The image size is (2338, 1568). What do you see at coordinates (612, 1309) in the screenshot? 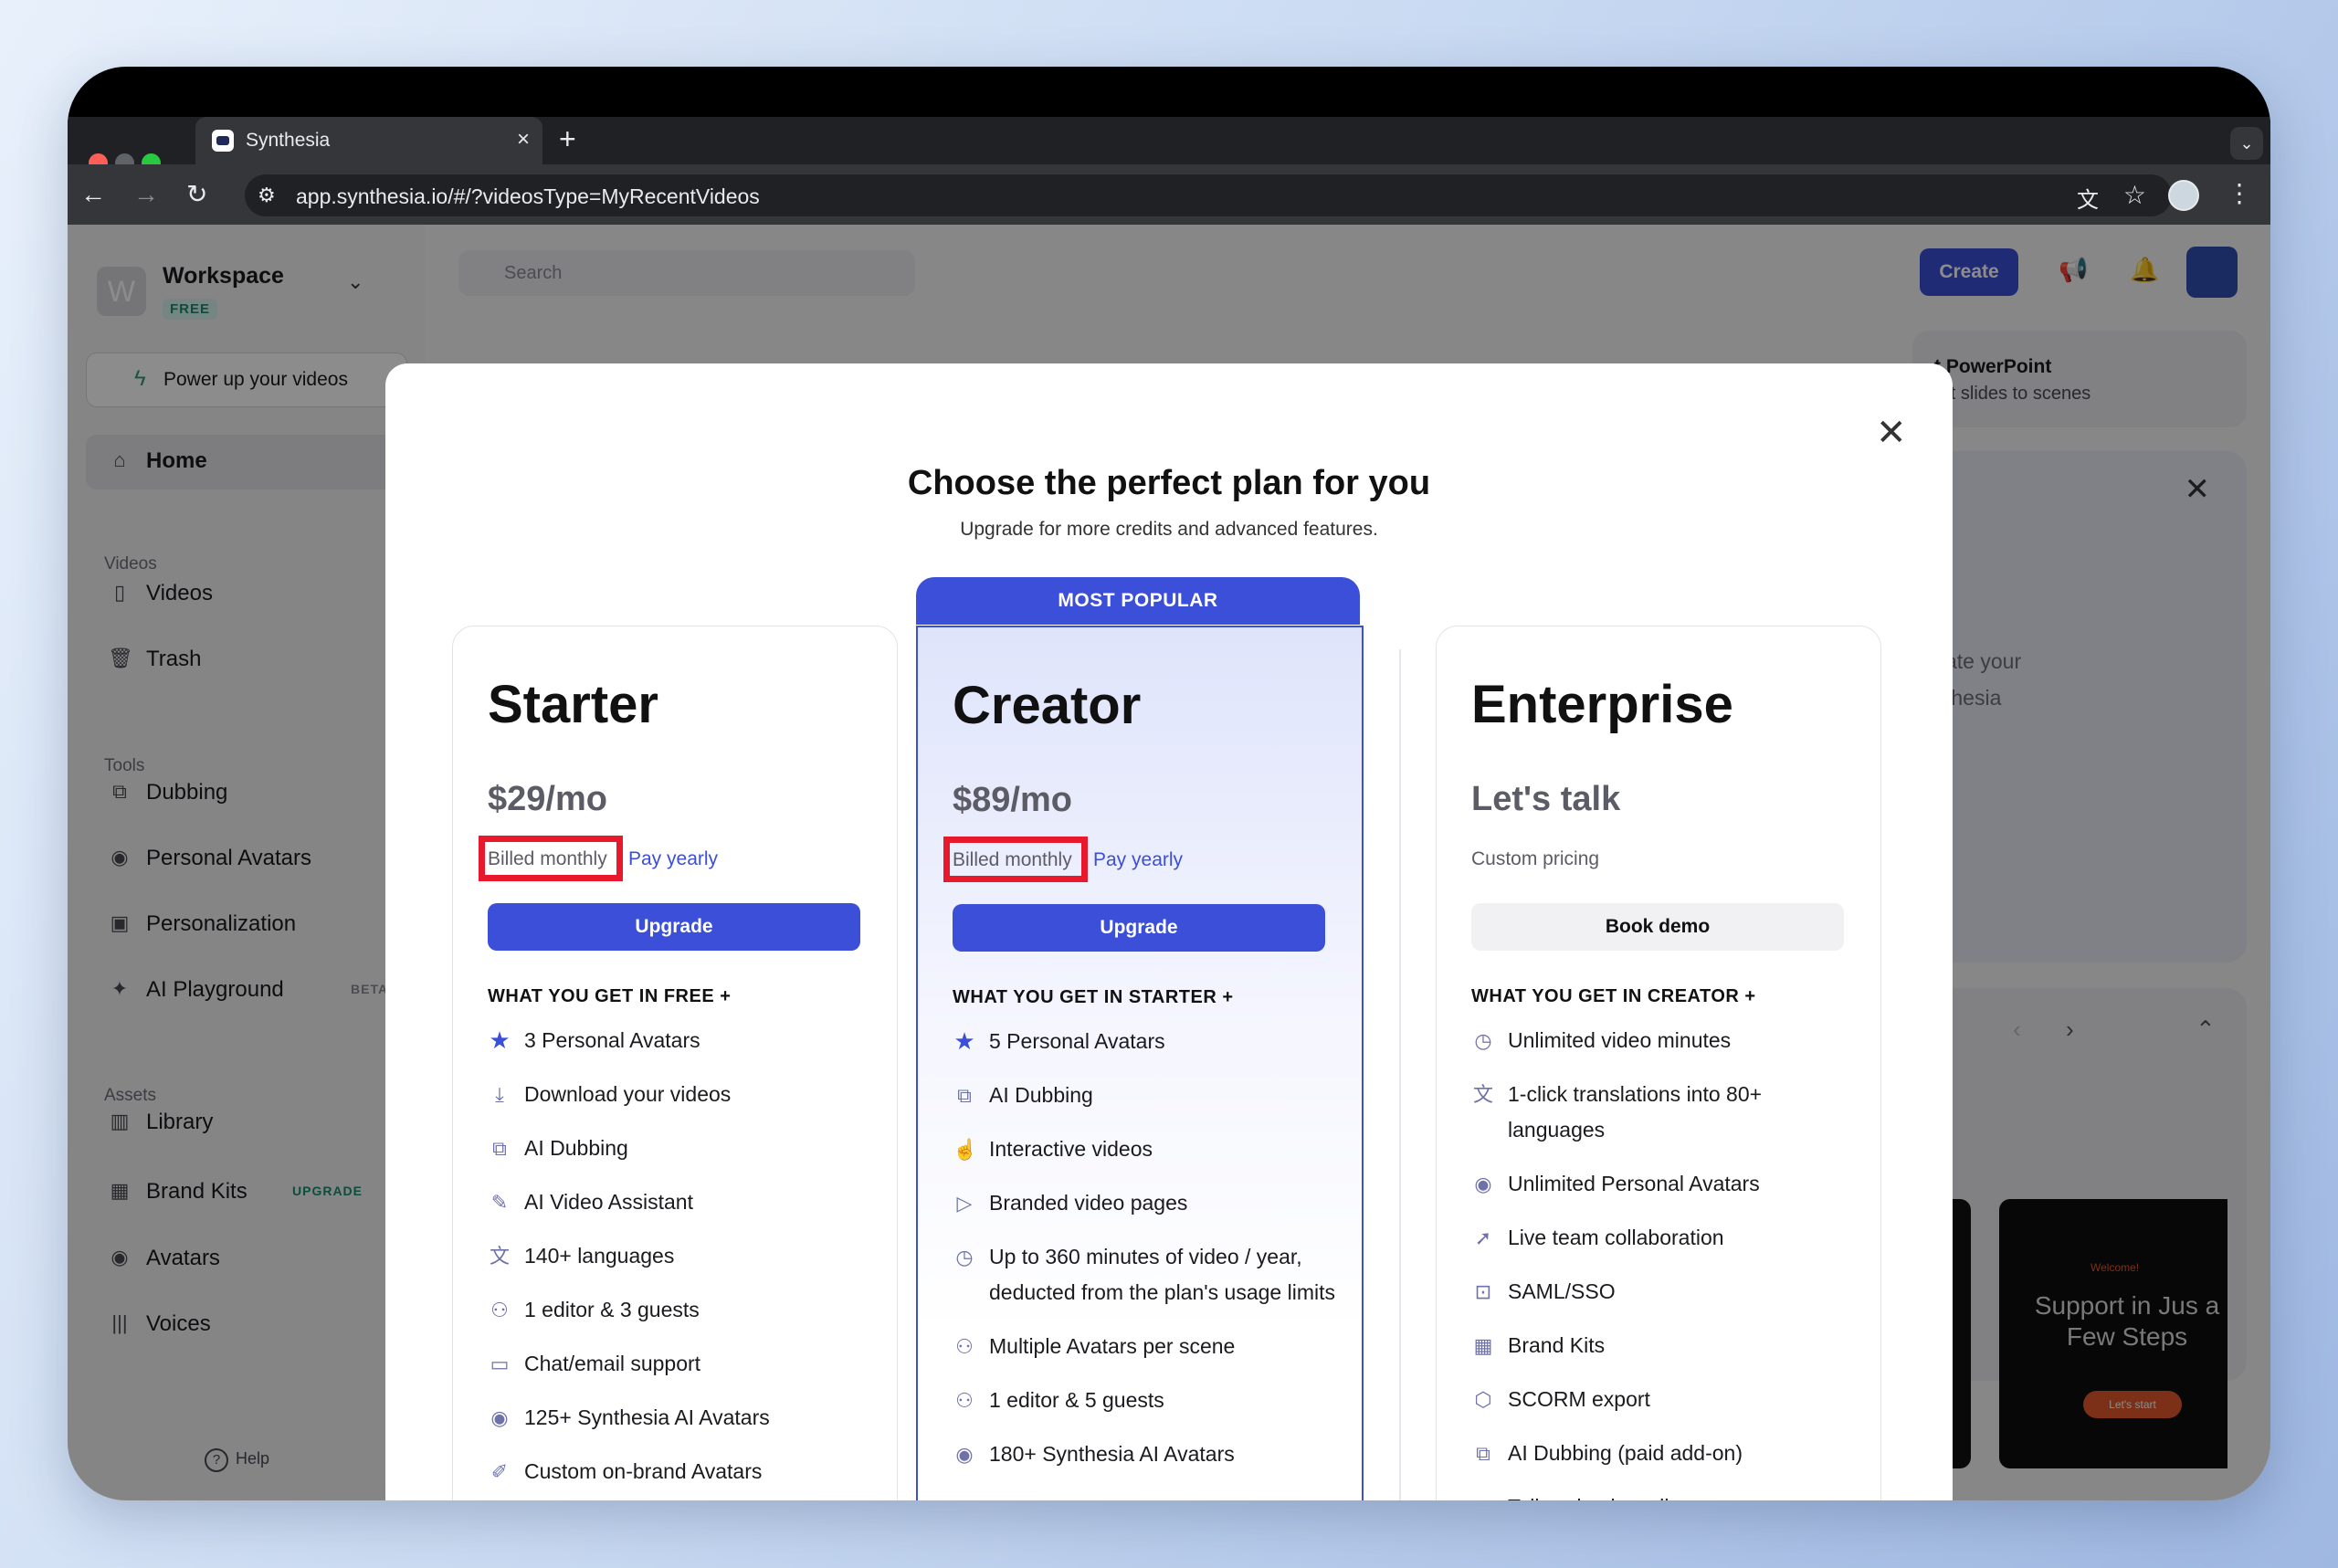
I see `feature-text: 1 editor & 3 guests` at bounding box center [612, 1309].